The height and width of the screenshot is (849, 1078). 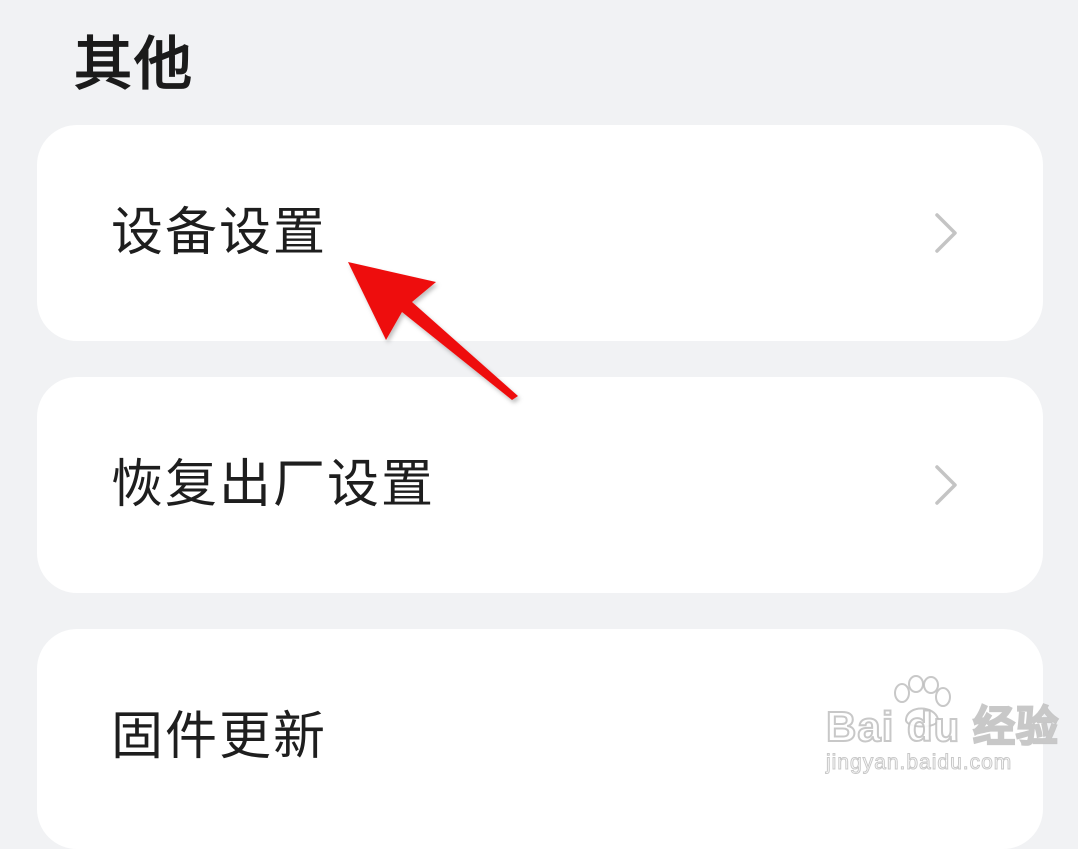 I want to click on settings-item-label: 恢复出厂设置, so click(x=273, y=485).